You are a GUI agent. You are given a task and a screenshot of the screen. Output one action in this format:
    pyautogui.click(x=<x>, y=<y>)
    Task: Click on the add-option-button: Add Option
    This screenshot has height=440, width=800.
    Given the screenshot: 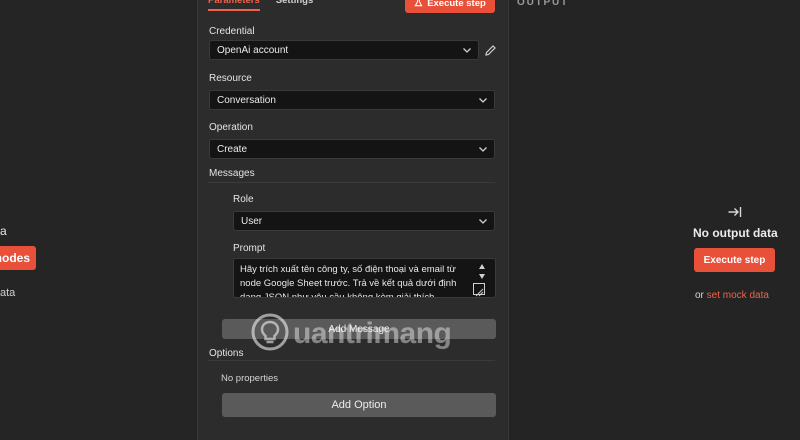 What is the action you would take?
    pyautogui.click(x=359, y=405)
    